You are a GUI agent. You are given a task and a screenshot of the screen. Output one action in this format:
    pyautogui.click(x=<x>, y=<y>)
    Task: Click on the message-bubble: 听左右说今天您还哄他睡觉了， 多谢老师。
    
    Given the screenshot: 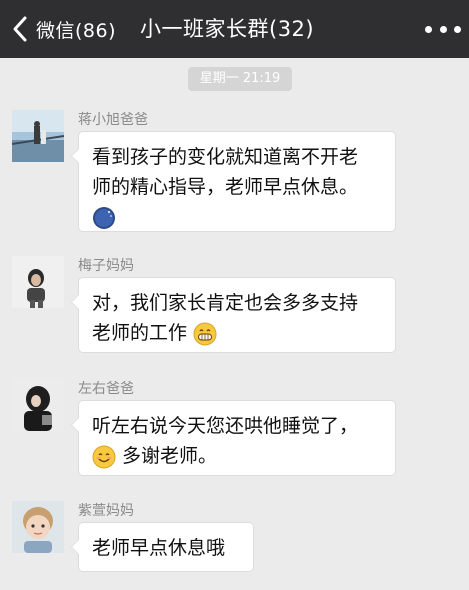 What is the action you would take?
    pyautogui.click(x=233, y=438)
    